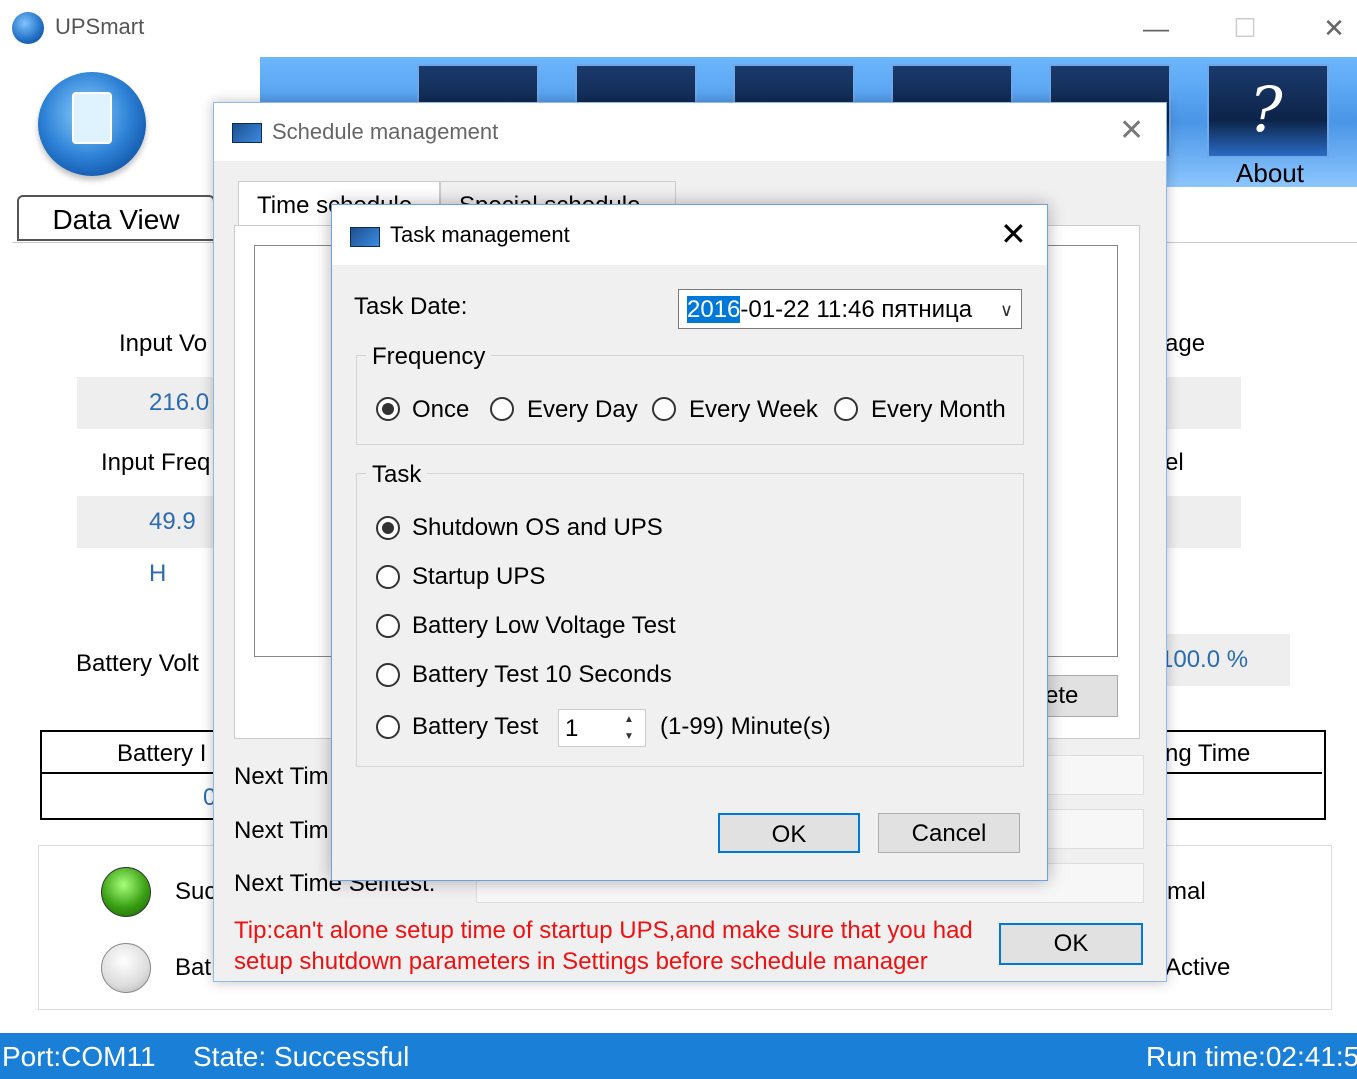 This screenshot has width=1357, height=1079. What do you see at coordinates (1071, 944) in the screenshot?
I see `schedule-ok-button: OK` at bounding box center [1071, 944].